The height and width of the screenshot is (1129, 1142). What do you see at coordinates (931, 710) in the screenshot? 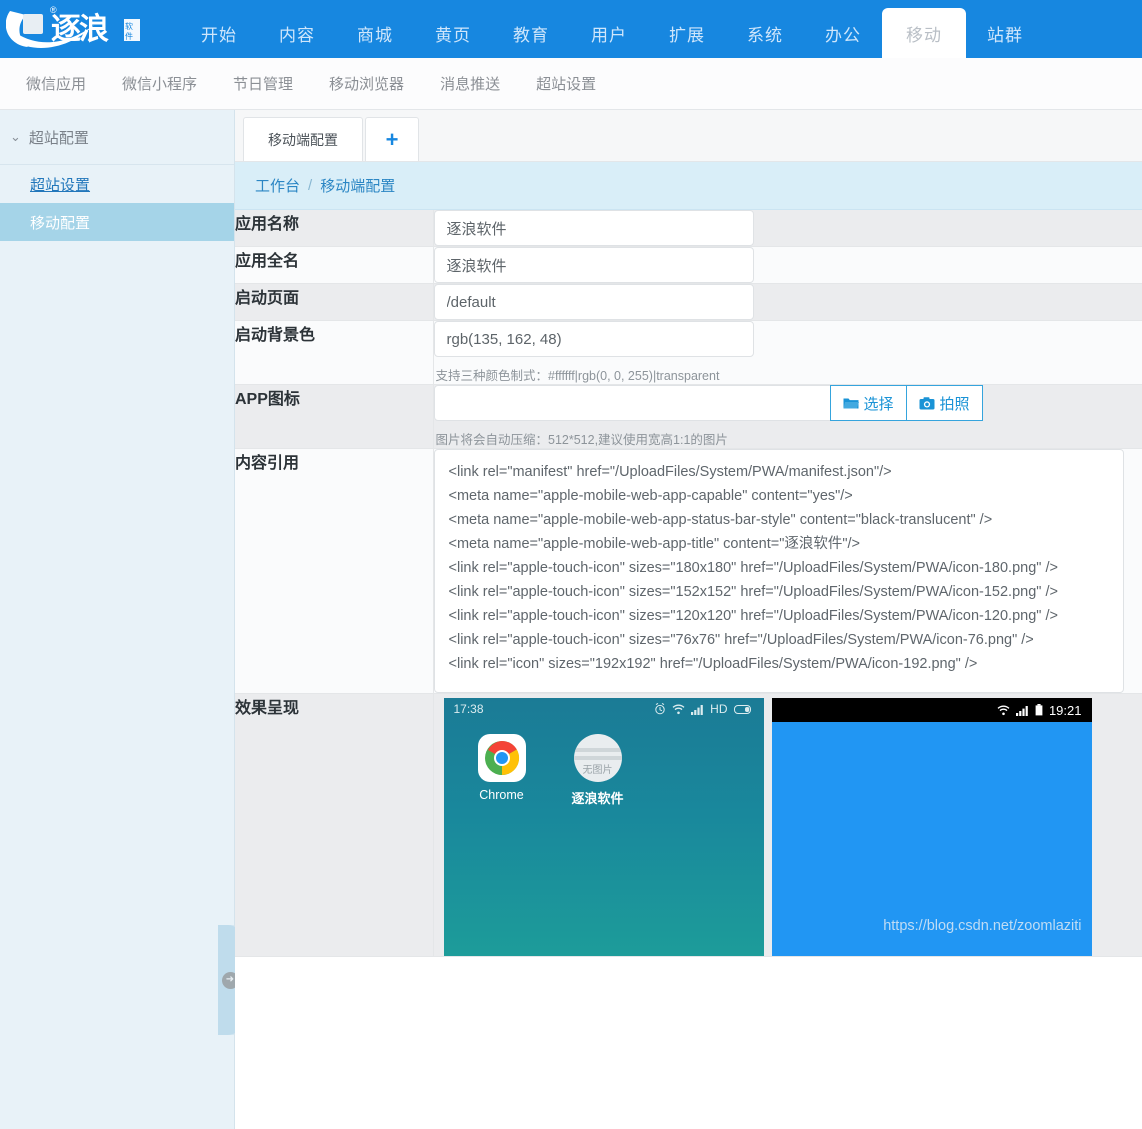
I see `phone2-status-bar: 19:21` at bounding box center [931, 710].